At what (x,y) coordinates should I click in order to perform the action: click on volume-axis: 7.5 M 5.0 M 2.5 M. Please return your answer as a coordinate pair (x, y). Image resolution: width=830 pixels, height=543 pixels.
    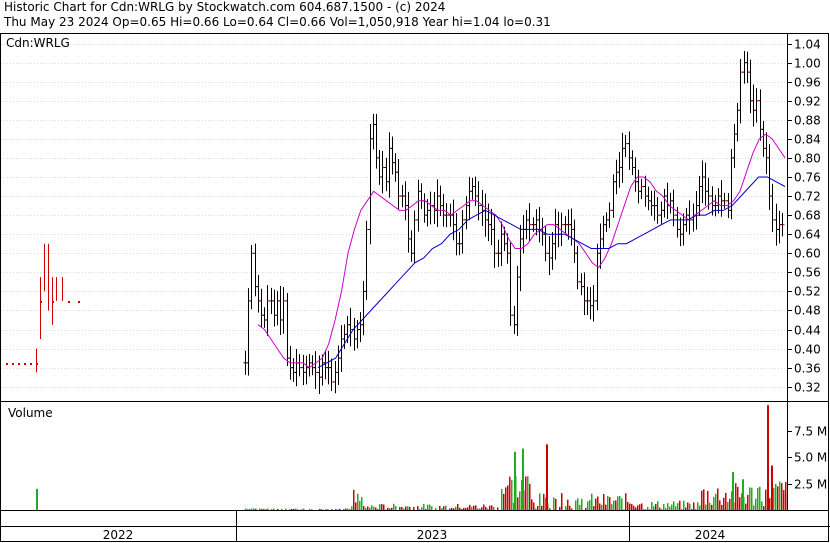
    Looking at the image, I should click on (807, 458).